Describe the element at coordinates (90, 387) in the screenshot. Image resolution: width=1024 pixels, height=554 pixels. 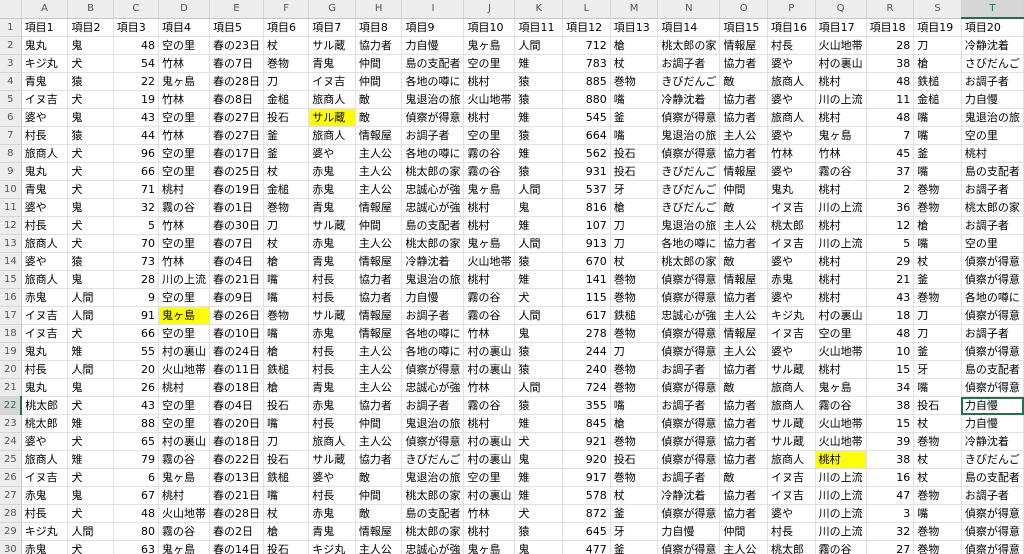
I see `cell-B21: 鬼` at that location.